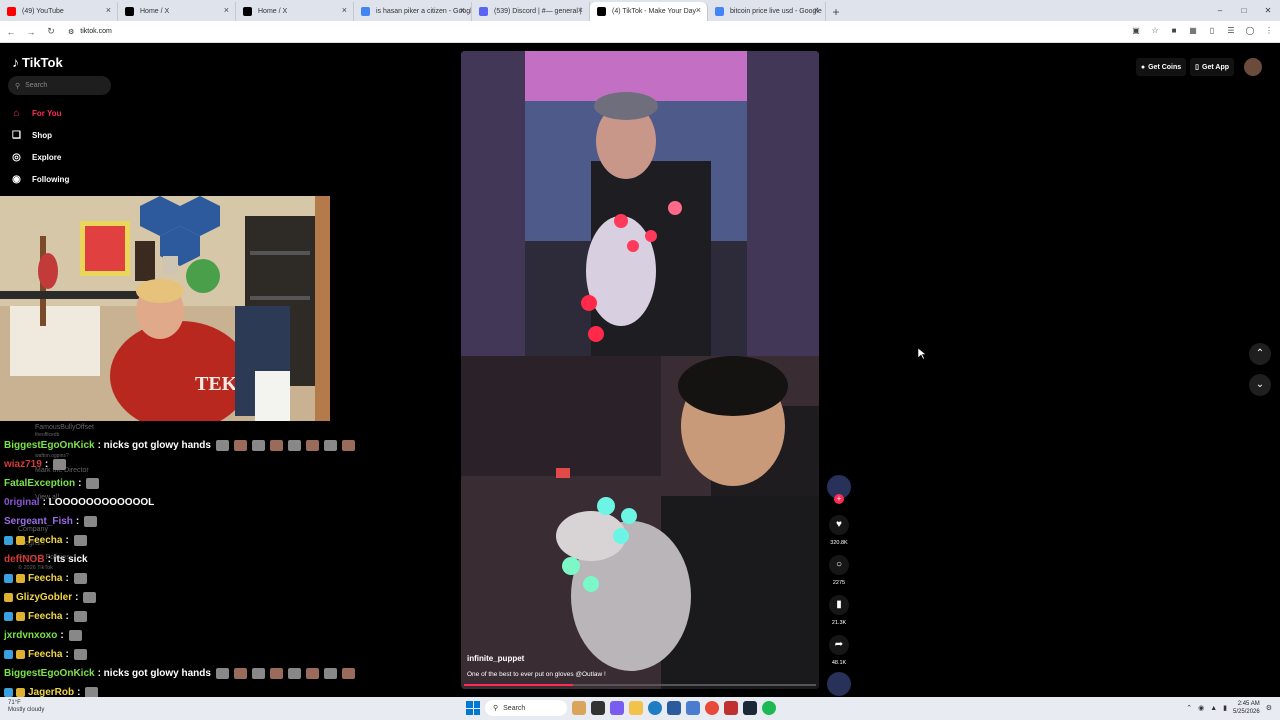 The width and height of the screenshot is (1280, 720). I want to click on new-tab-button: +, so click(836, 11).